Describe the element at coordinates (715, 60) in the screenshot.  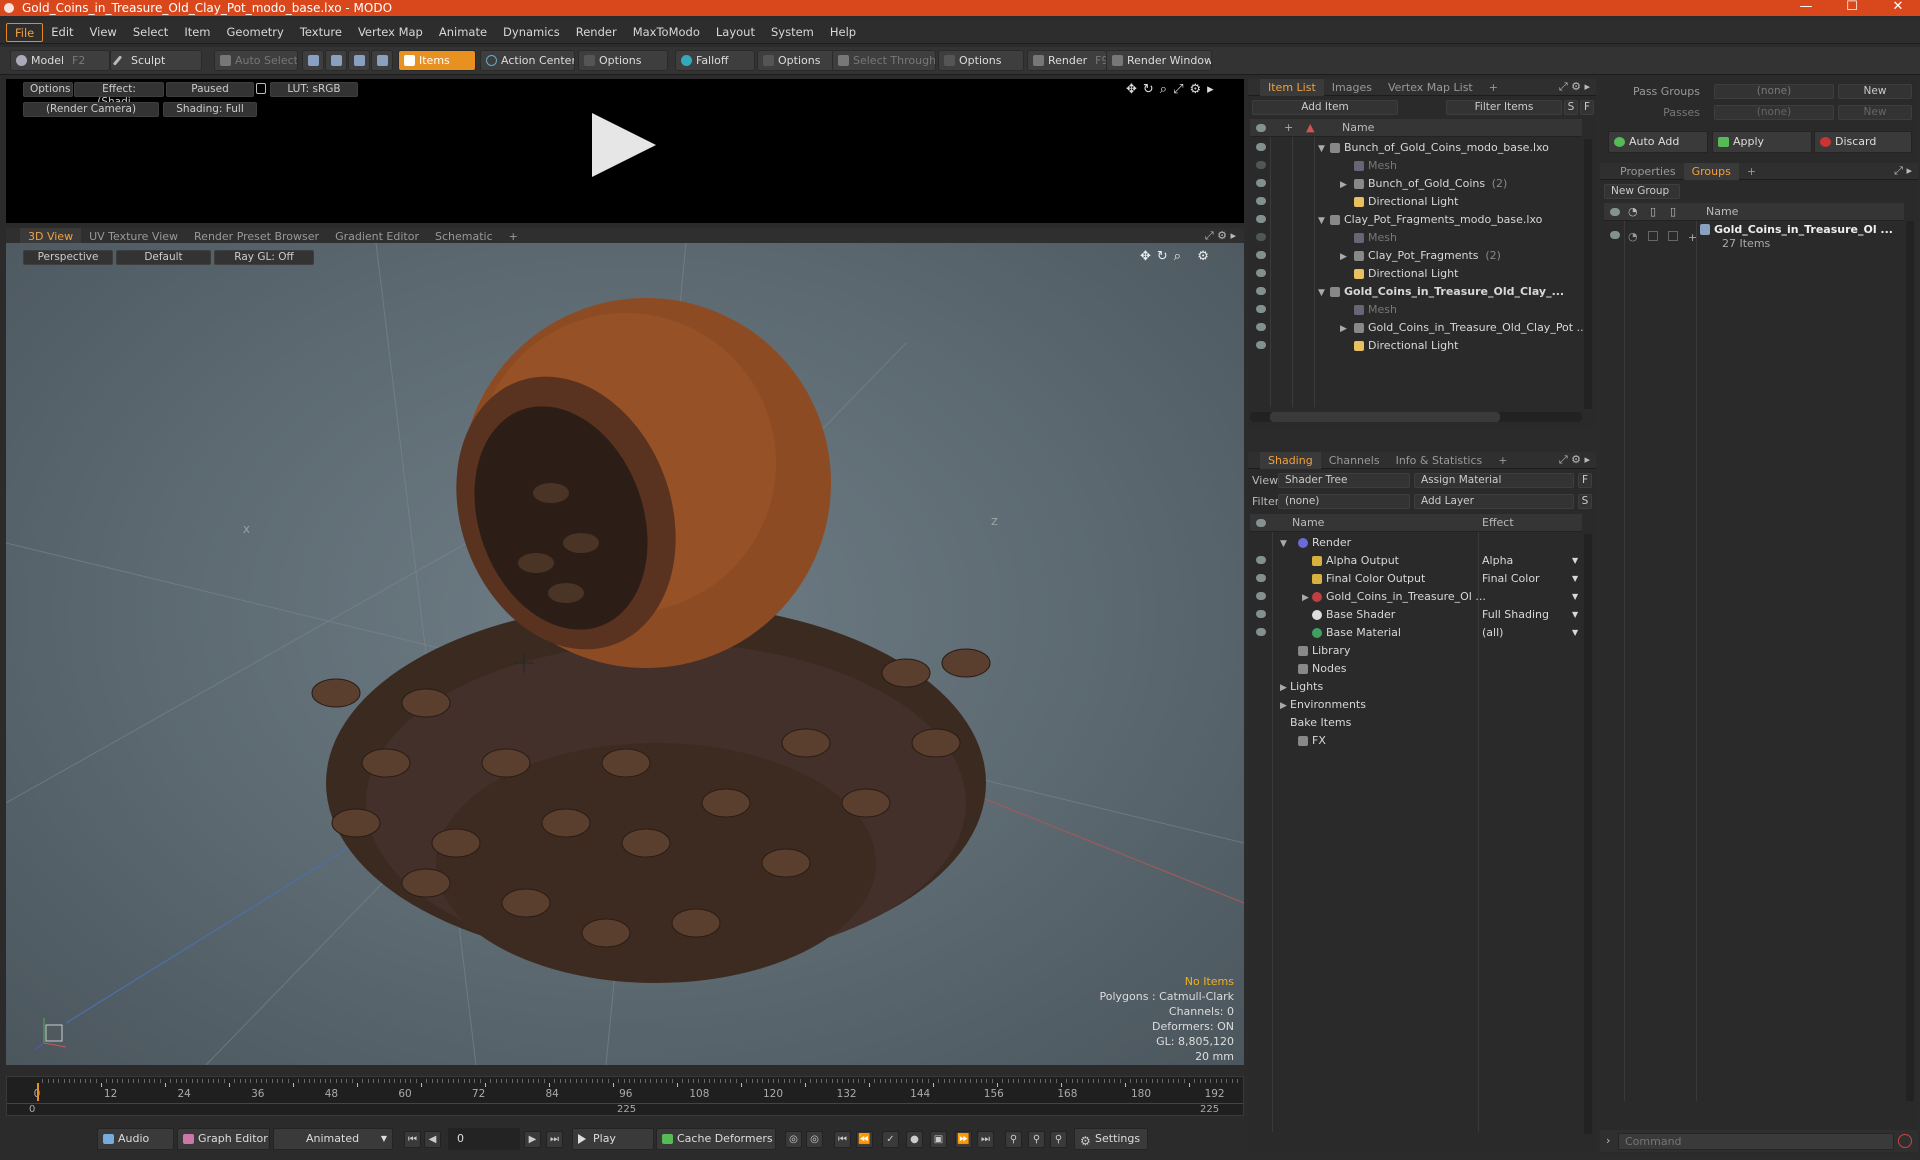
I see `falloff-button: Falloff` at that location.